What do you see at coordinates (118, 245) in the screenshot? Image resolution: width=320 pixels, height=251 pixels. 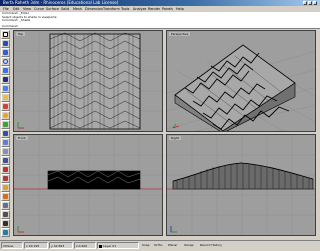 I see `status-layer: Layer 01` at bounding box center [118, 245].